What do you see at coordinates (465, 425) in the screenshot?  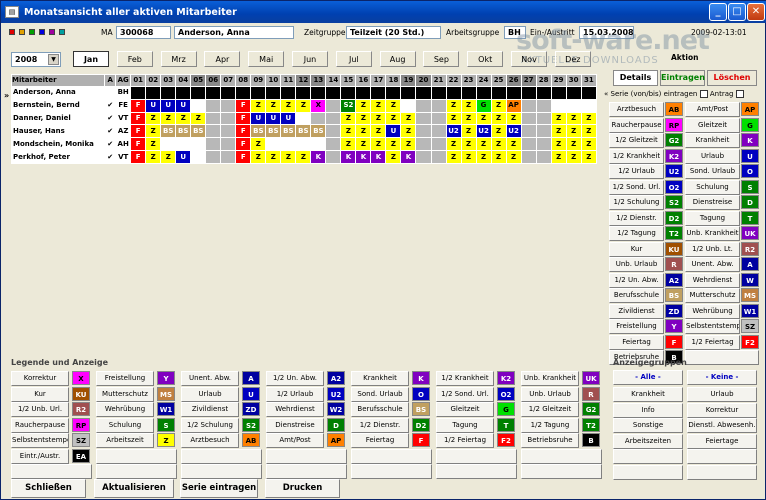 I see `legend-item-t: Tagung` at bounding box center [465, 425].